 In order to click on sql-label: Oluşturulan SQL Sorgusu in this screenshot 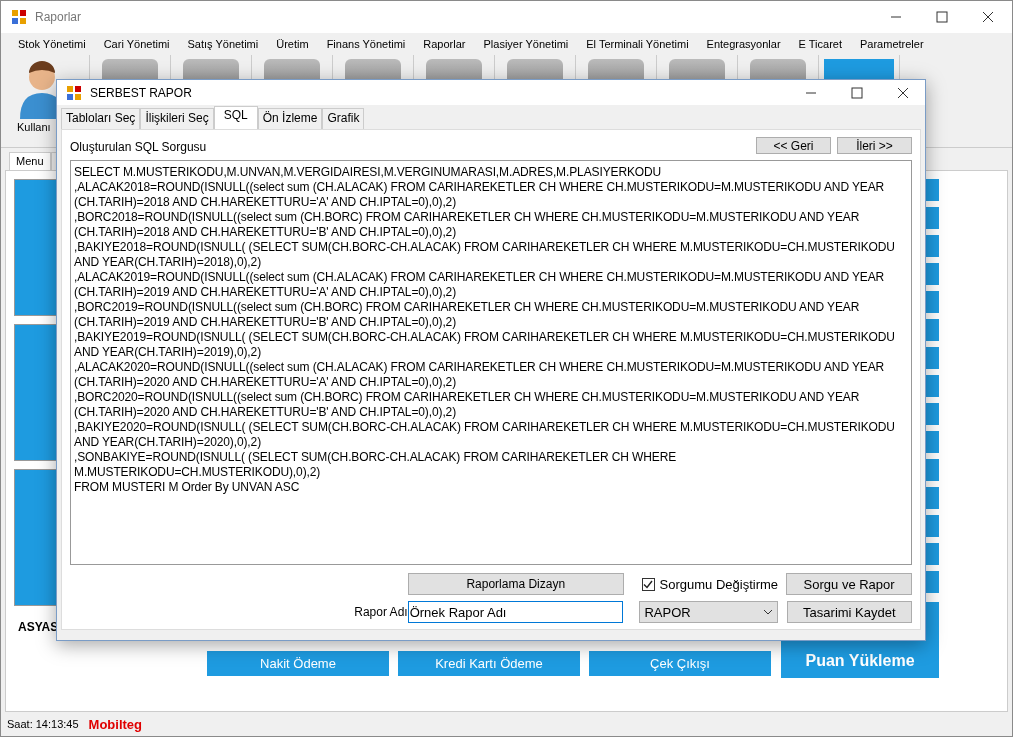, I will do `click(138, 147)`.